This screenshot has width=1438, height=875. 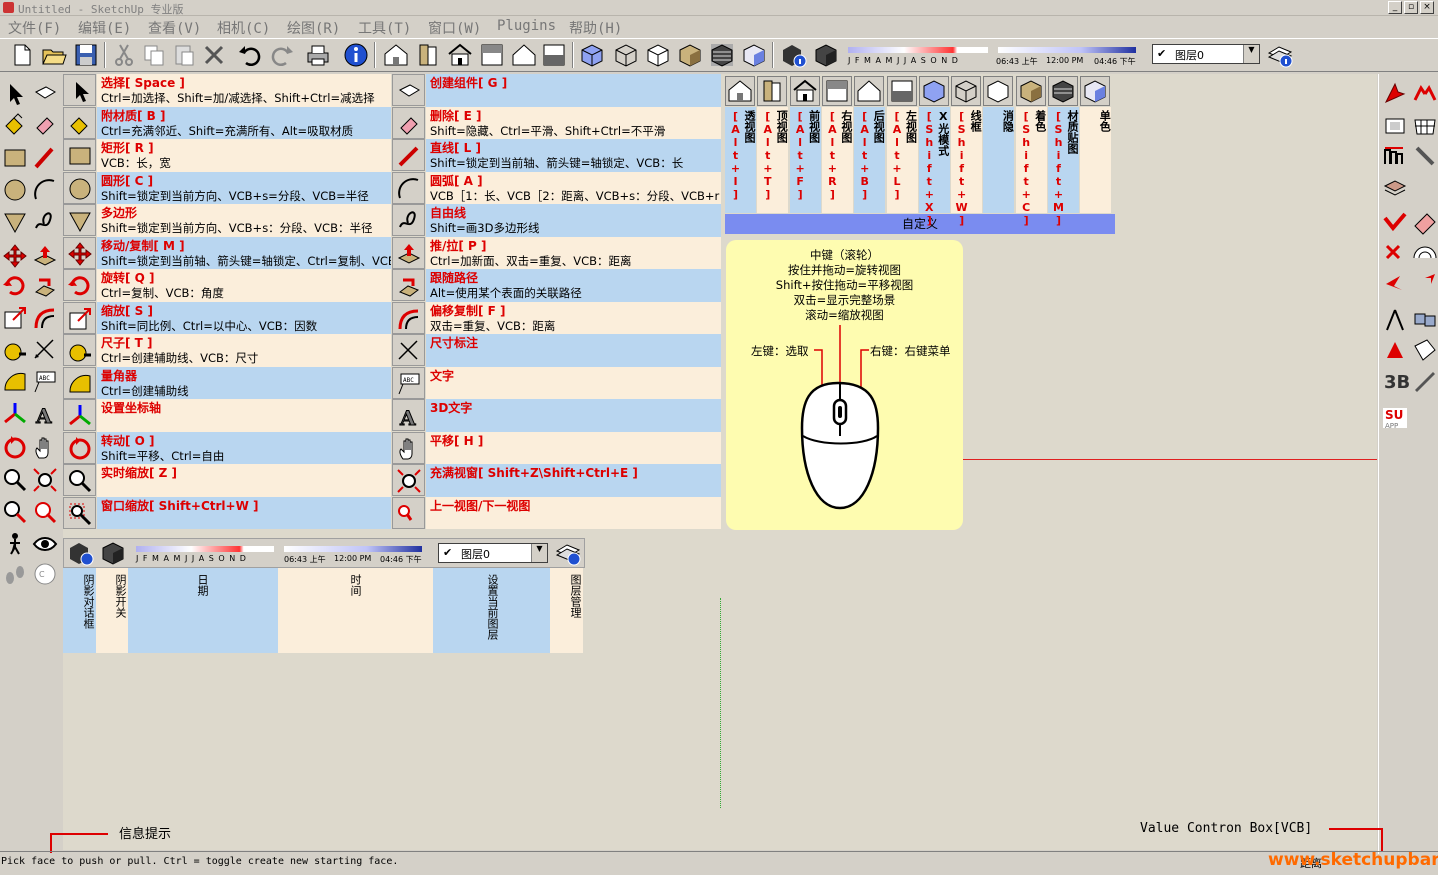 What do you see at coordinates (1395, 126) in the screenshot?
I see `box-icon` at bounding box center [1395, 126].